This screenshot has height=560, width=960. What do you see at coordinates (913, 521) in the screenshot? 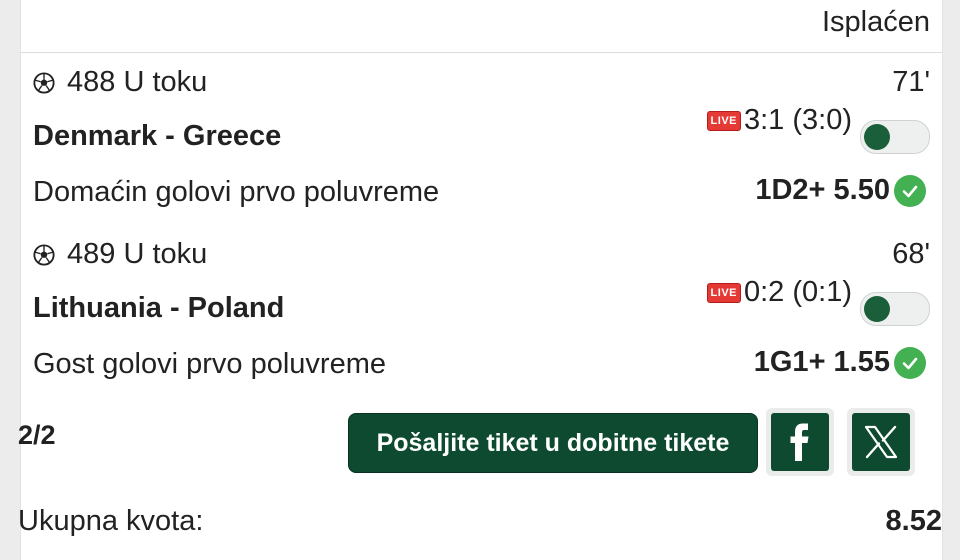
I see `total-odds-value: 8.52` at bounding box center [913, 521].